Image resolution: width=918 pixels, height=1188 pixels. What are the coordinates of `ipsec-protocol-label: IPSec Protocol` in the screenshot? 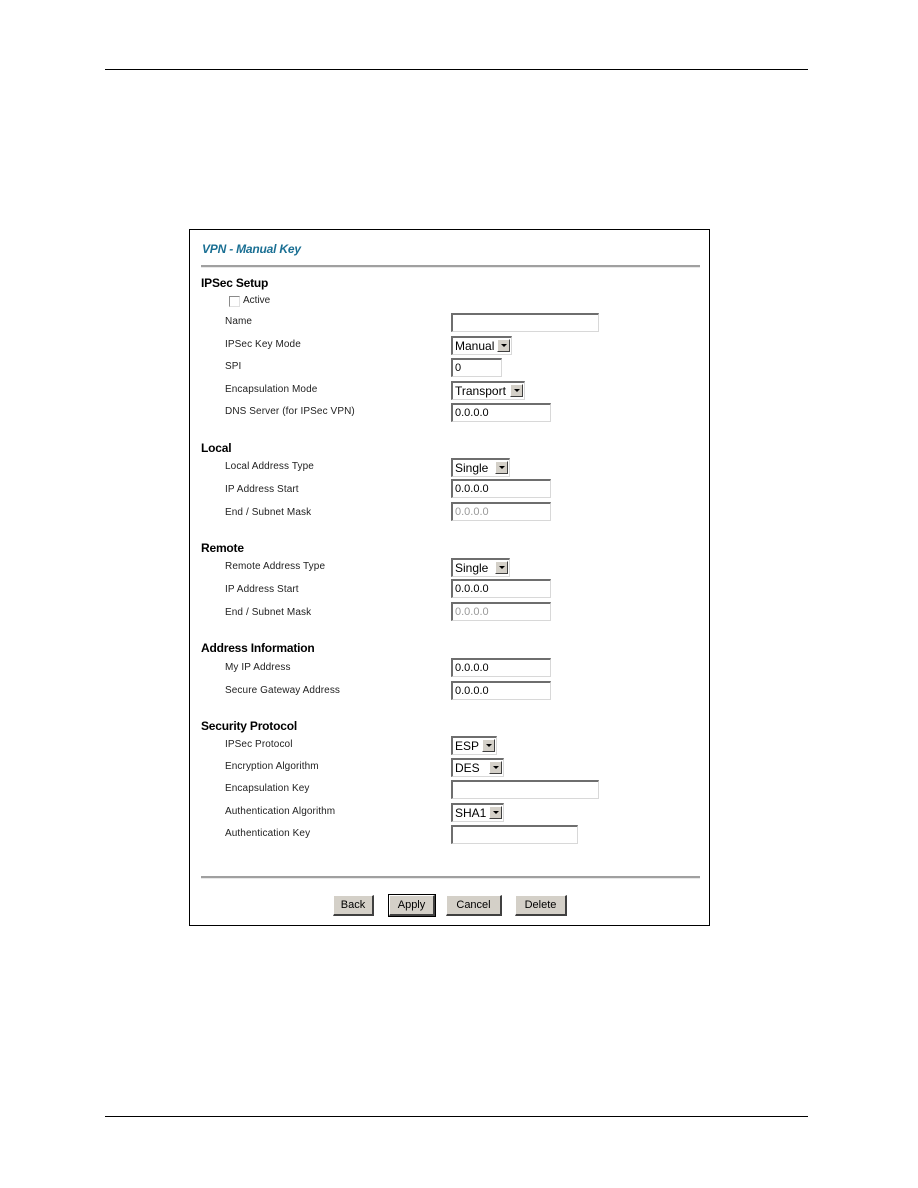 It's located at (259, 744).